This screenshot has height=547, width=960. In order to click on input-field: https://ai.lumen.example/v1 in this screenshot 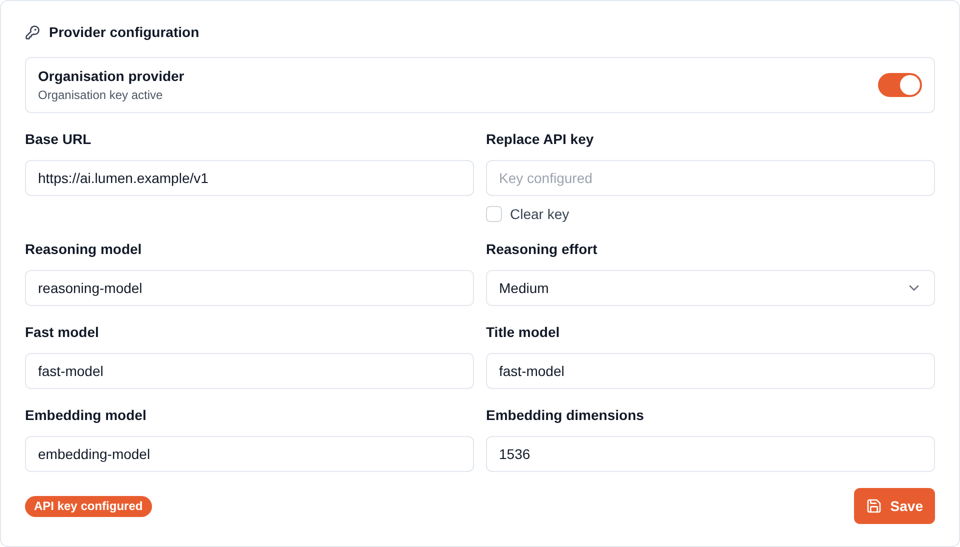, I will do `click(249, 178)`.